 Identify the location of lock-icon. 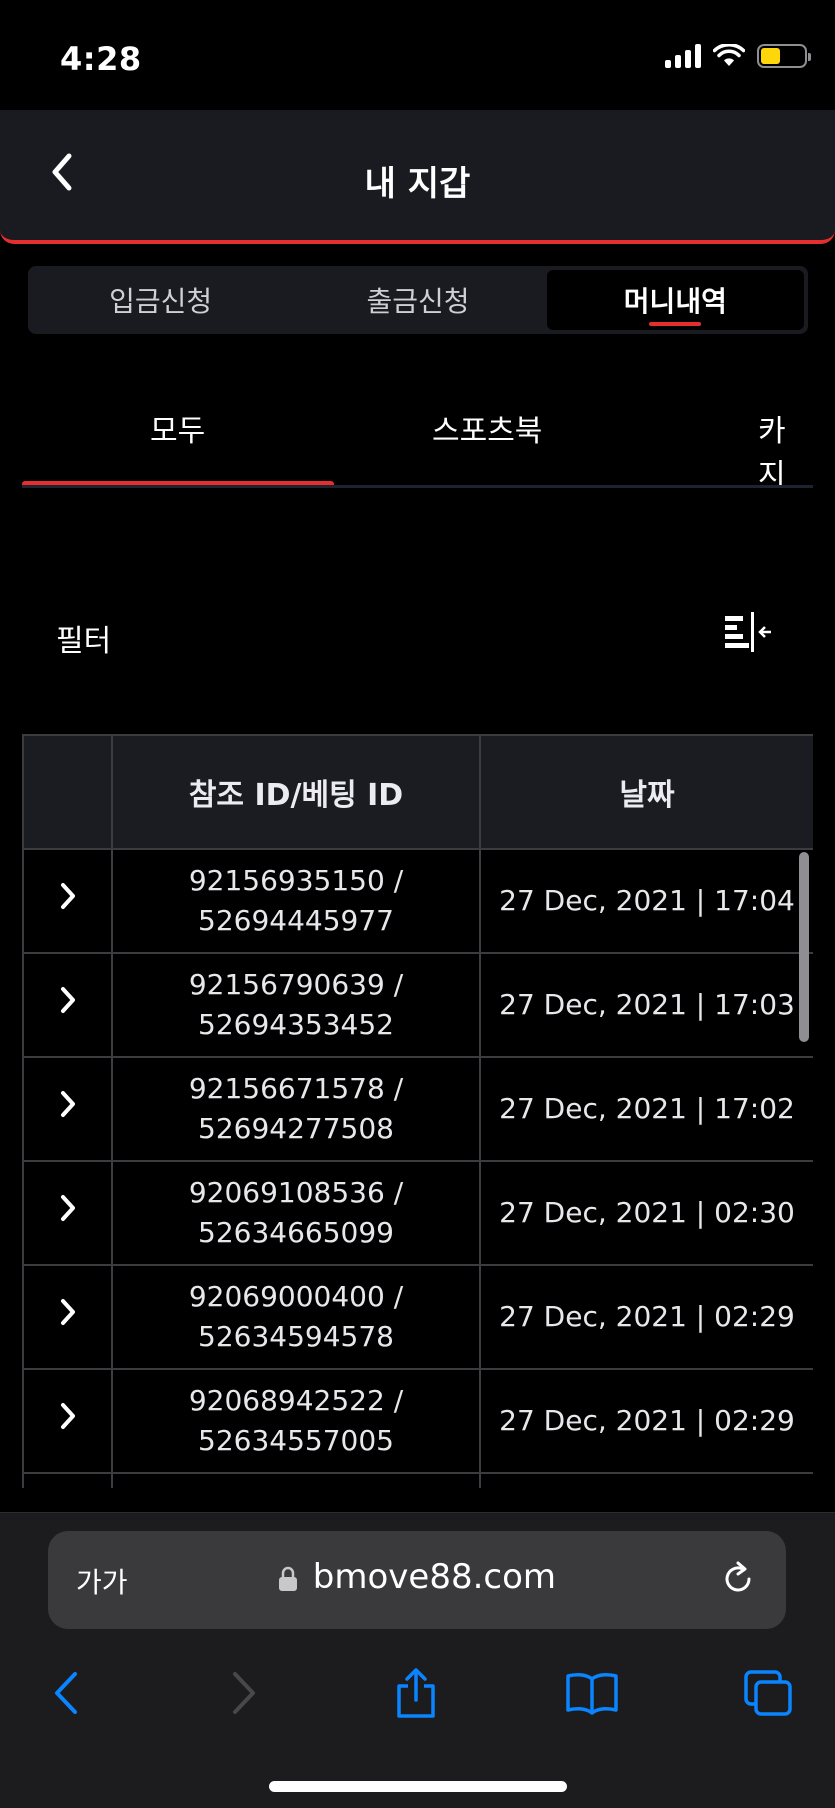
(287, 1578).